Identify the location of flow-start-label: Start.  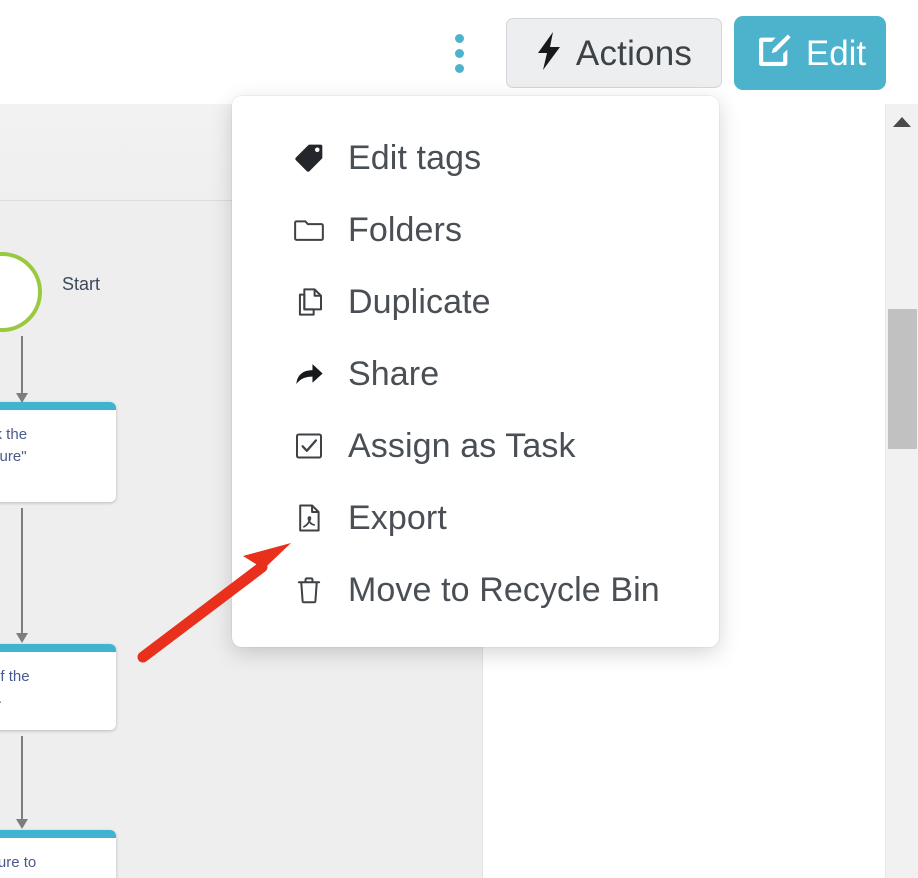
(81, 284).